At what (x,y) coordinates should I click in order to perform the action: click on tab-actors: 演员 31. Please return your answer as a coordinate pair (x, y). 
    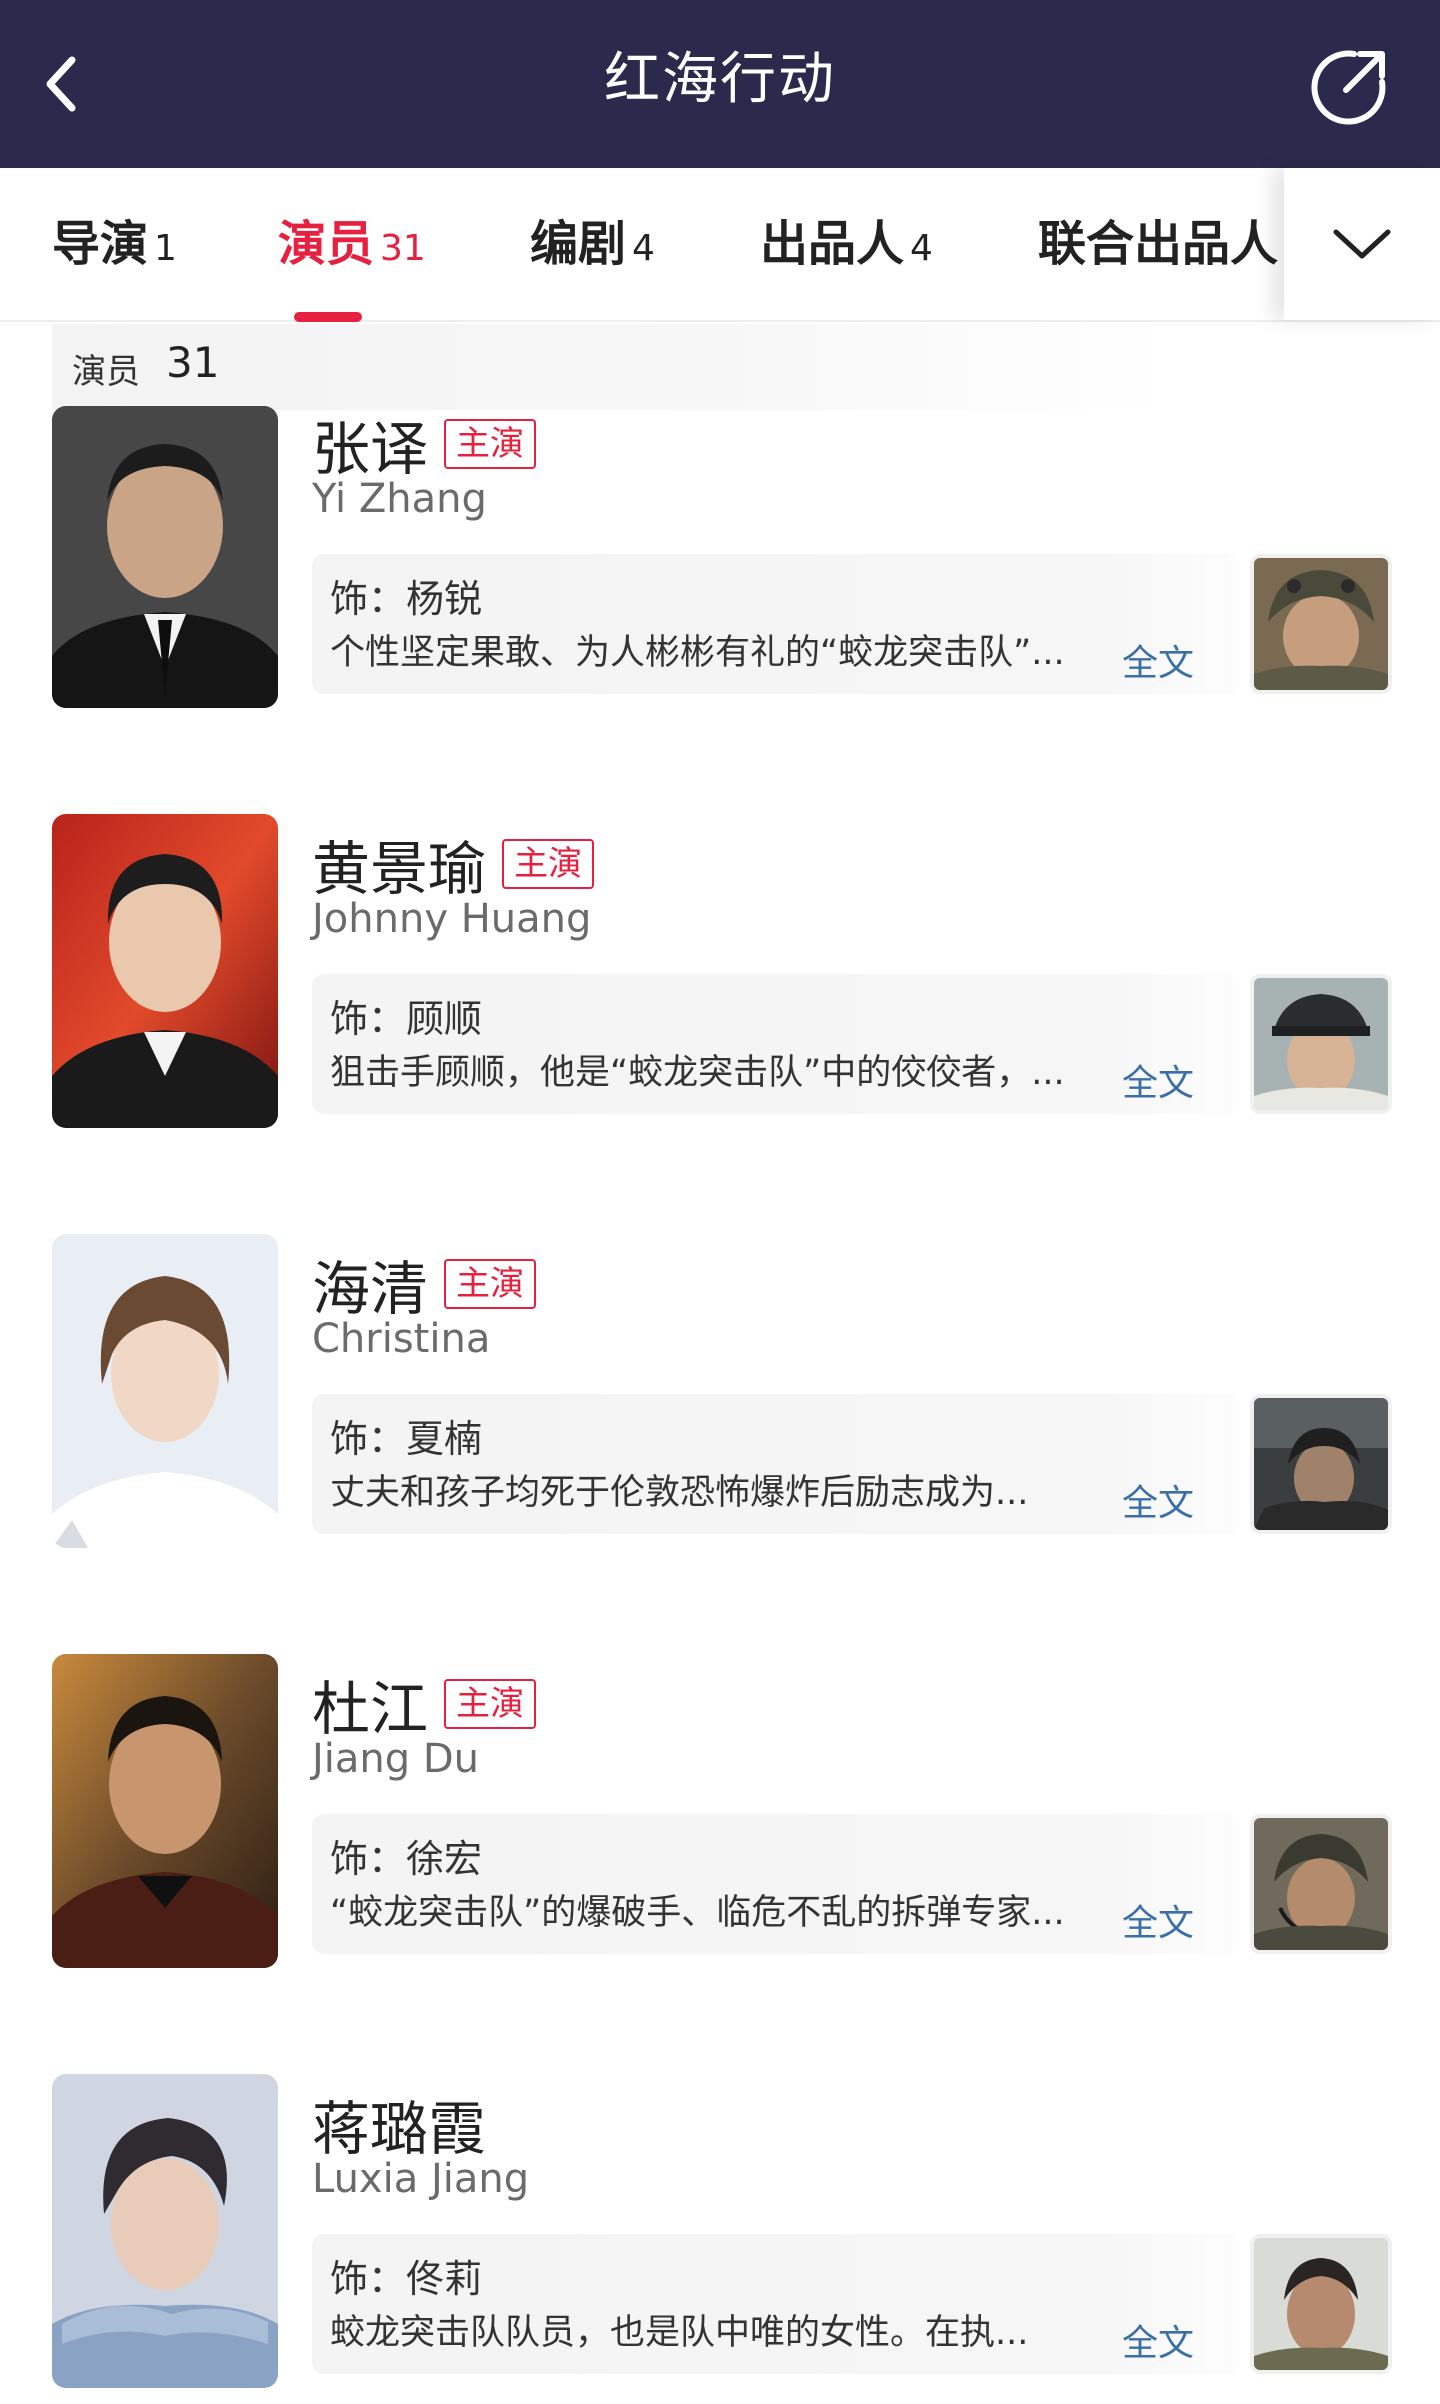
    Looking at the image, I should click on (352, 249).